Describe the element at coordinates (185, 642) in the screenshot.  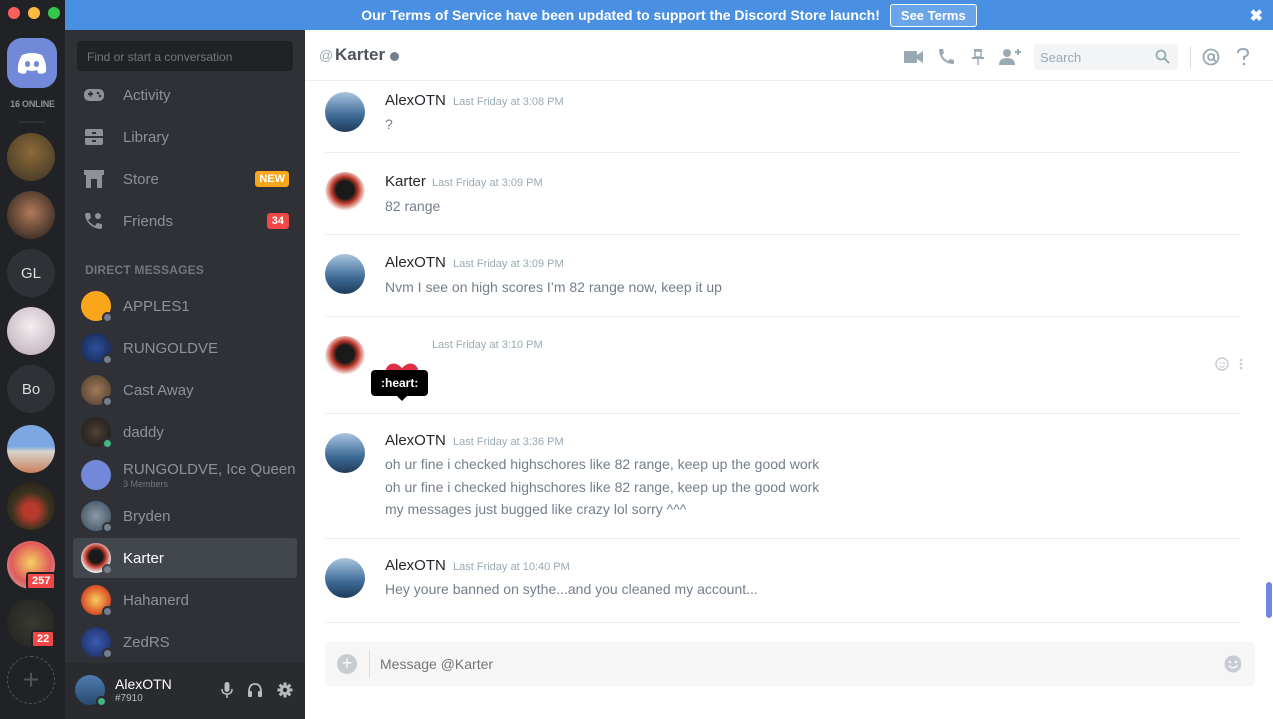
I see `dm-item-zedrs: ZedRS` at that location.